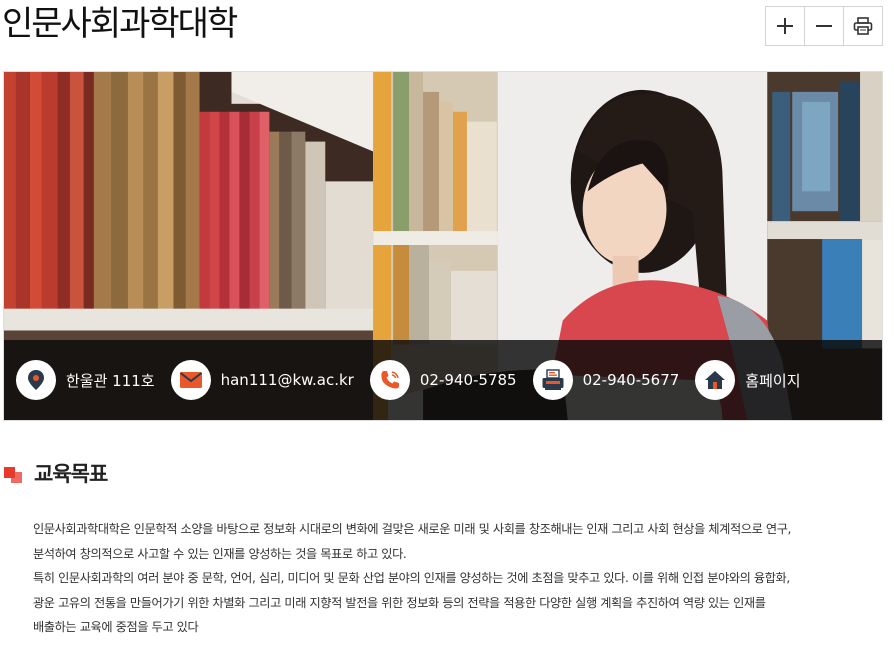 This screenshot has width=894, height=646. Describe the element at coordinates (552, 380) in the screenshot. I see `fax-icon` at that location.